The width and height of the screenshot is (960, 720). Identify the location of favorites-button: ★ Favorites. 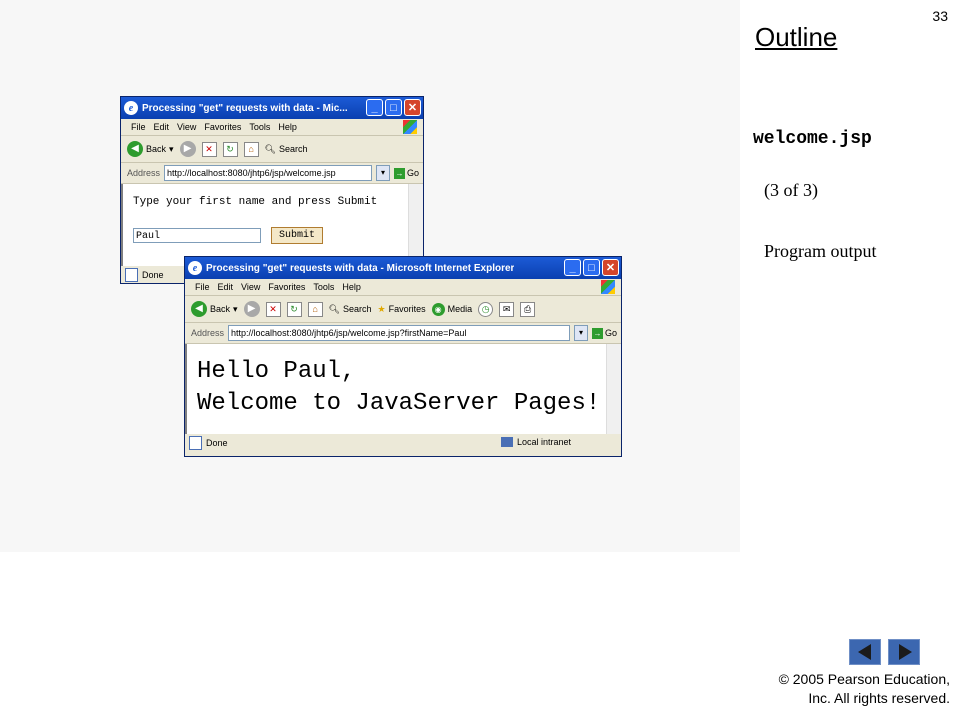
(402, 309).